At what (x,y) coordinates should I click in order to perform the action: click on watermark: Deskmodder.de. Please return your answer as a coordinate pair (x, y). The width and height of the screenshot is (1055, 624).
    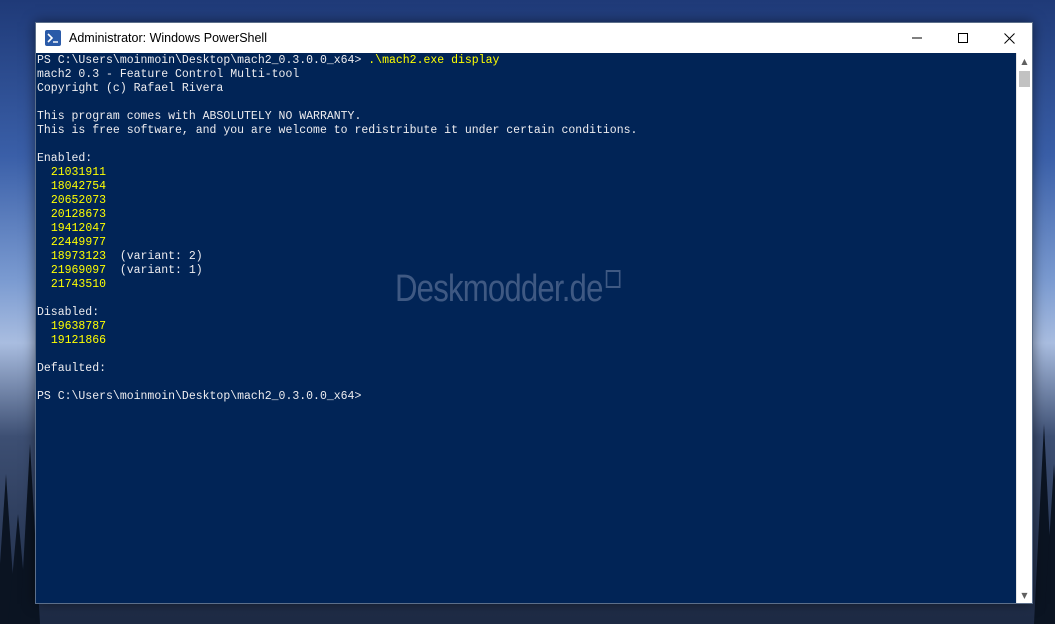
    Looking at the image, I should click on (508, 289).